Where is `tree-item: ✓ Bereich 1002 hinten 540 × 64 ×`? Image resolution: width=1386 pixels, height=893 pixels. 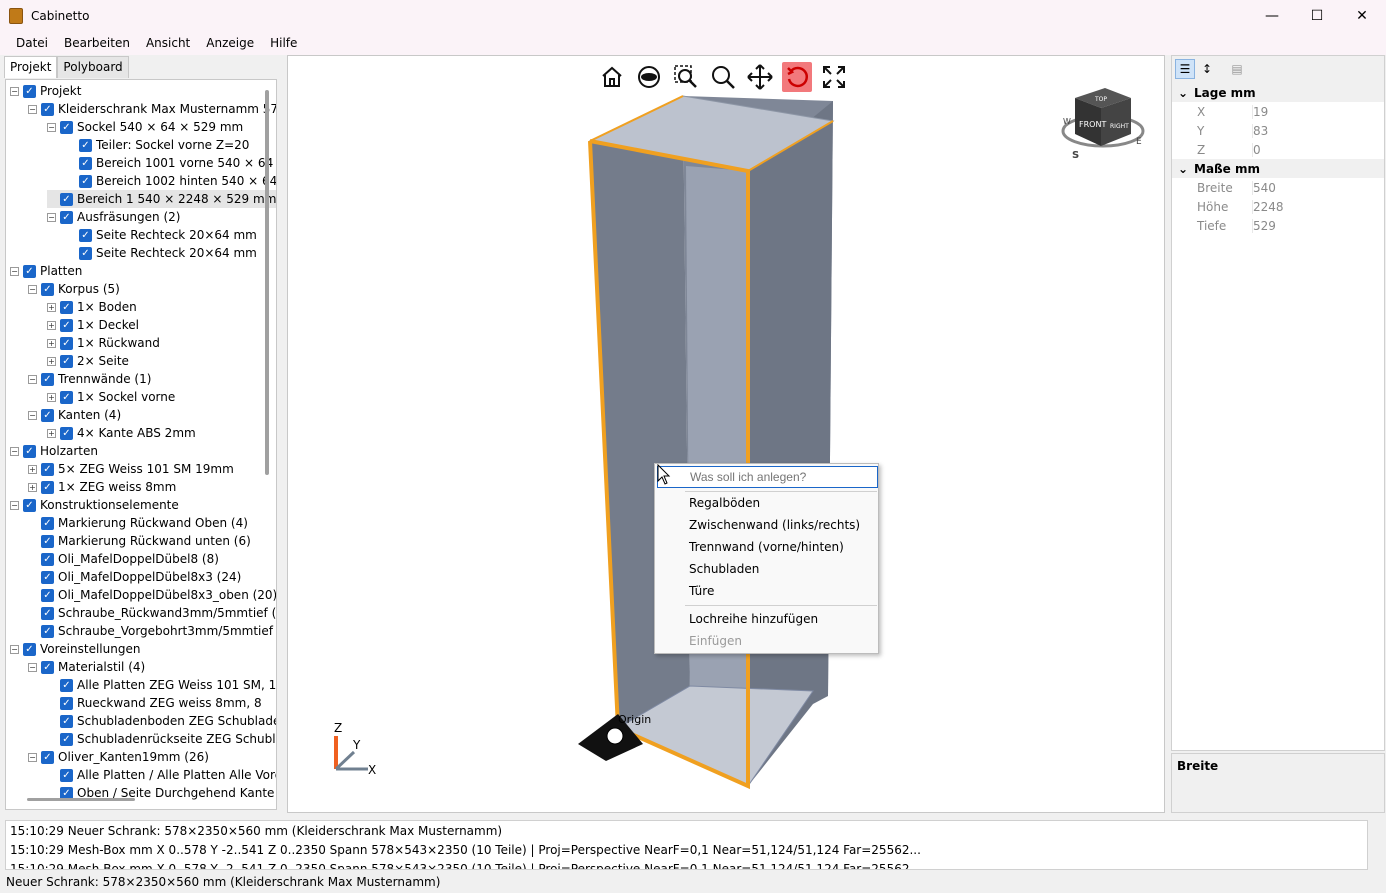 tree-item: ✓ Bereich 1002 hinten 540 × 64 × is located at coordinates (171, 181).